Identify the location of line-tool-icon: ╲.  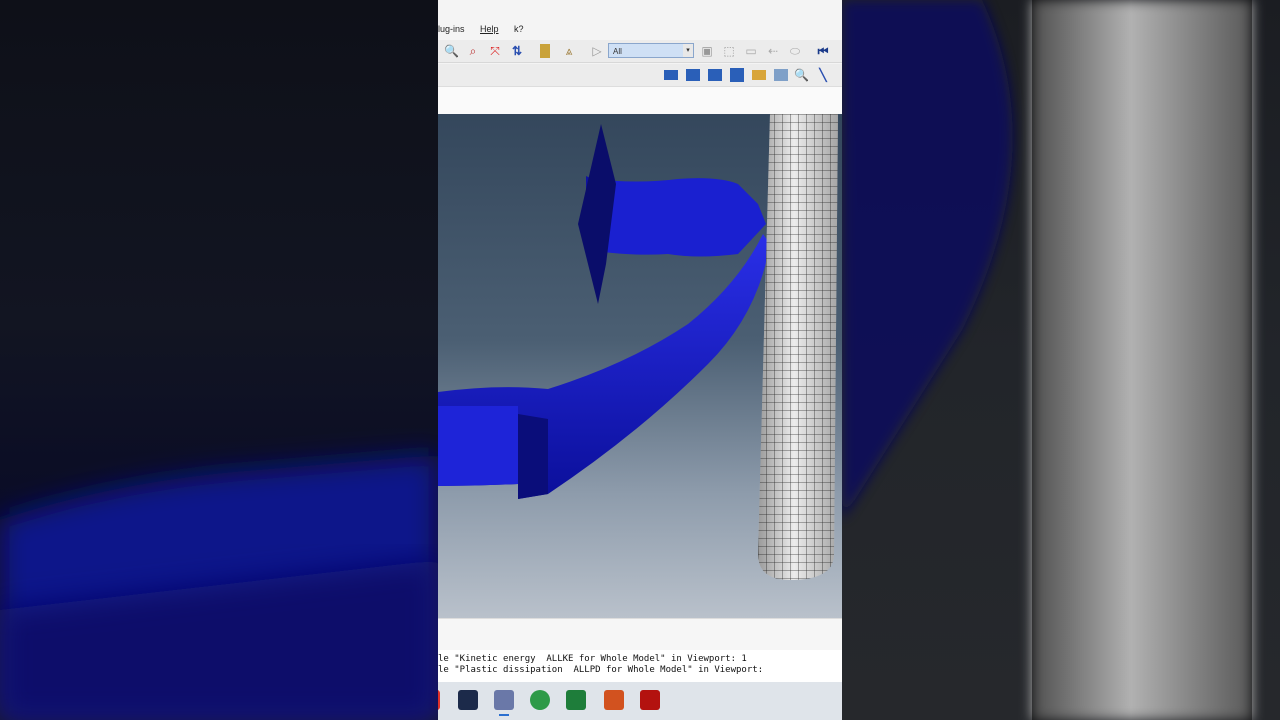
(823, 75).